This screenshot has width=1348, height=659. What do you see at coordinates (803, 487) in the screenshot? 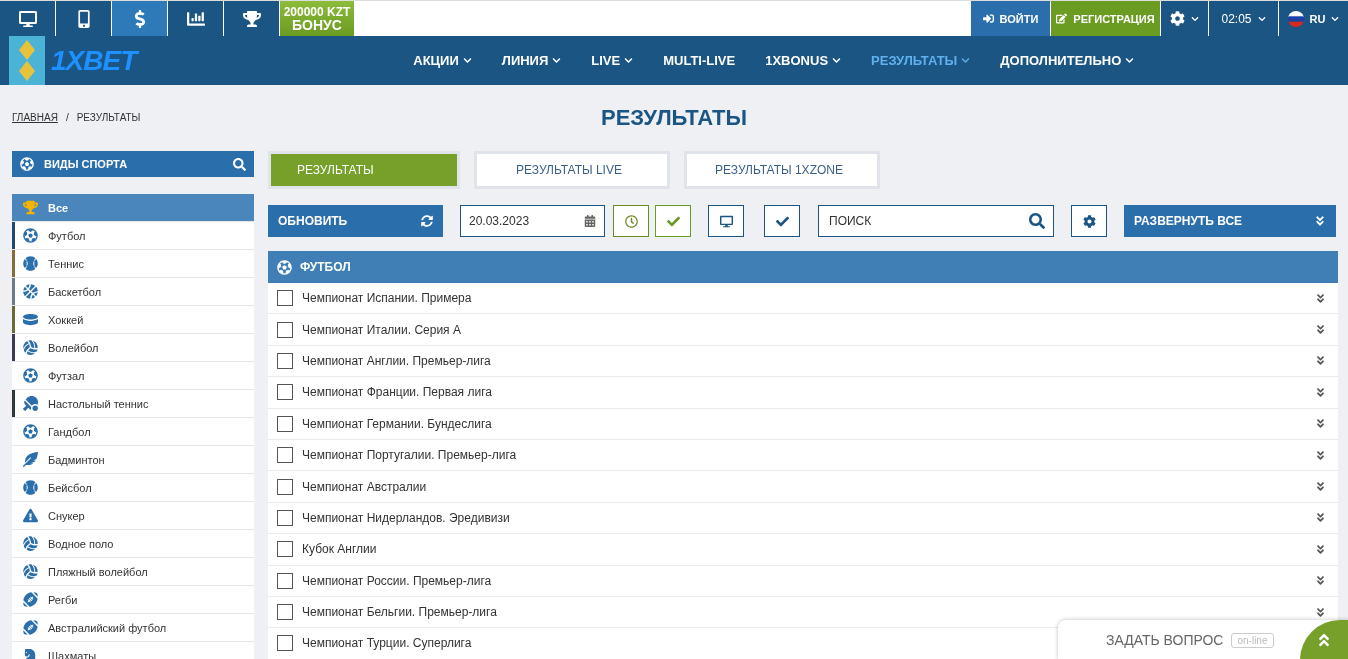
I see `league-row: Чемпионат Австралии` at bounding box center [803, 487].